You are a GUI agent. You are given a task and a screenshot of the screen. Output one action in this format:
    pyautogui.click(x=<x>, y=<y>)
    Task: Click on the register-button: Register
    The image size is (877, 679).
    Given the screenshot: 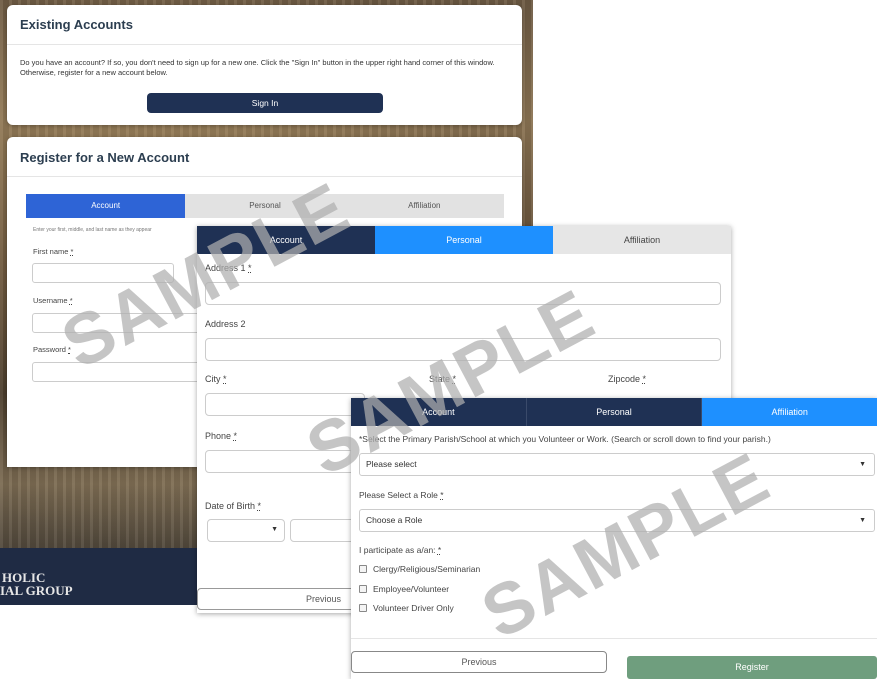 What is the action you would take?
    pyautogui.click(x=752, y=667)
    